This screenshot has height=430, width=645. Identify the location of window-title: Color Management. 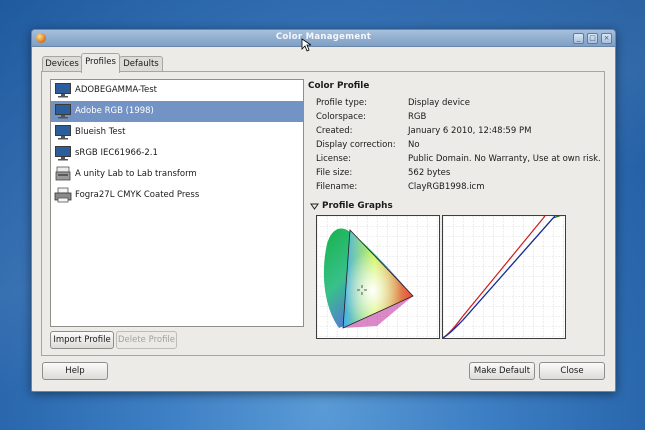
(323, 37).